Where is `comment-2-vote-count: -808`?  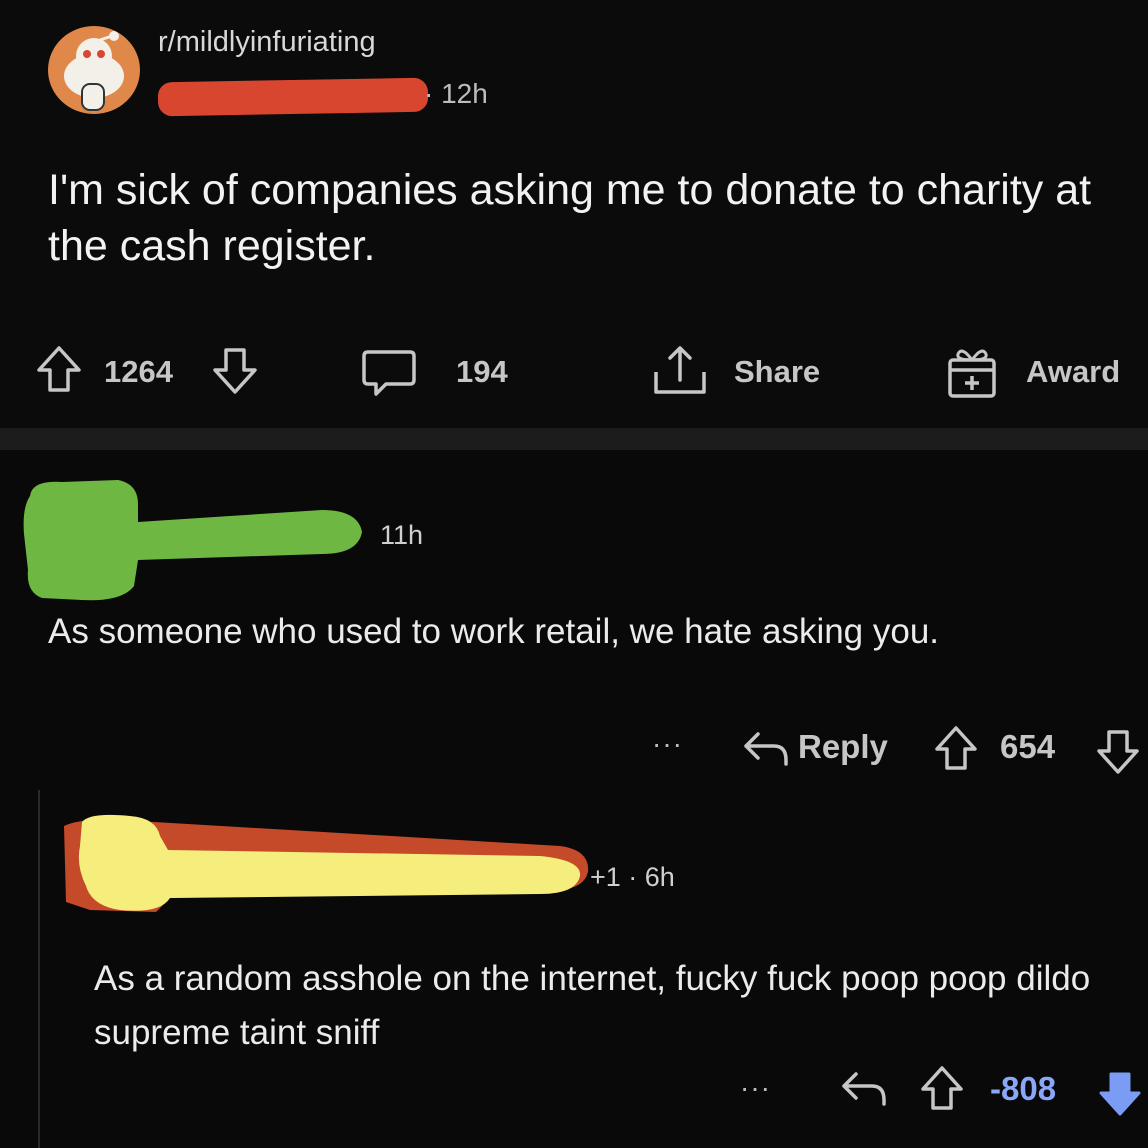
comment-2-vote-count: -808 is located at coordinates (1023, 1088).